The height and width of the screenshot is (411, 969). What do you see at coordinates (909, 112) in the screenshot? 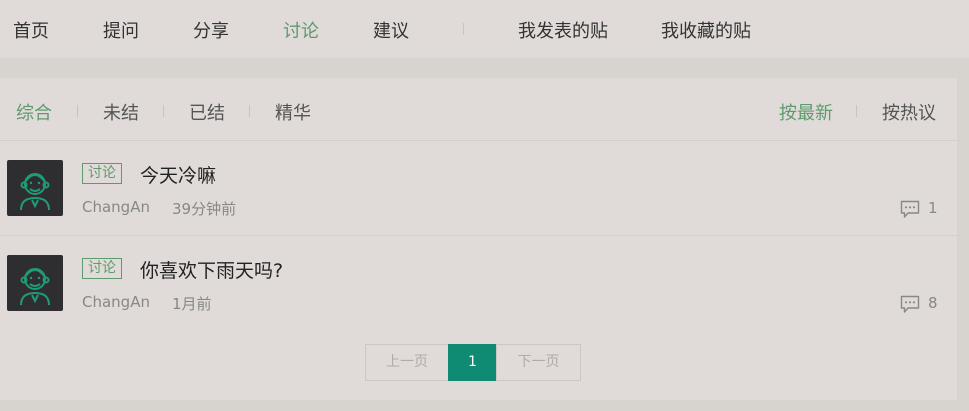
I see `sort-hottest: 按热议` at bounding box center [909, 112].